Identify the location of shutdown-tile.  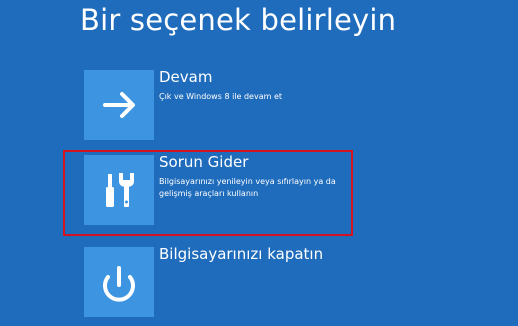
(119, 282).